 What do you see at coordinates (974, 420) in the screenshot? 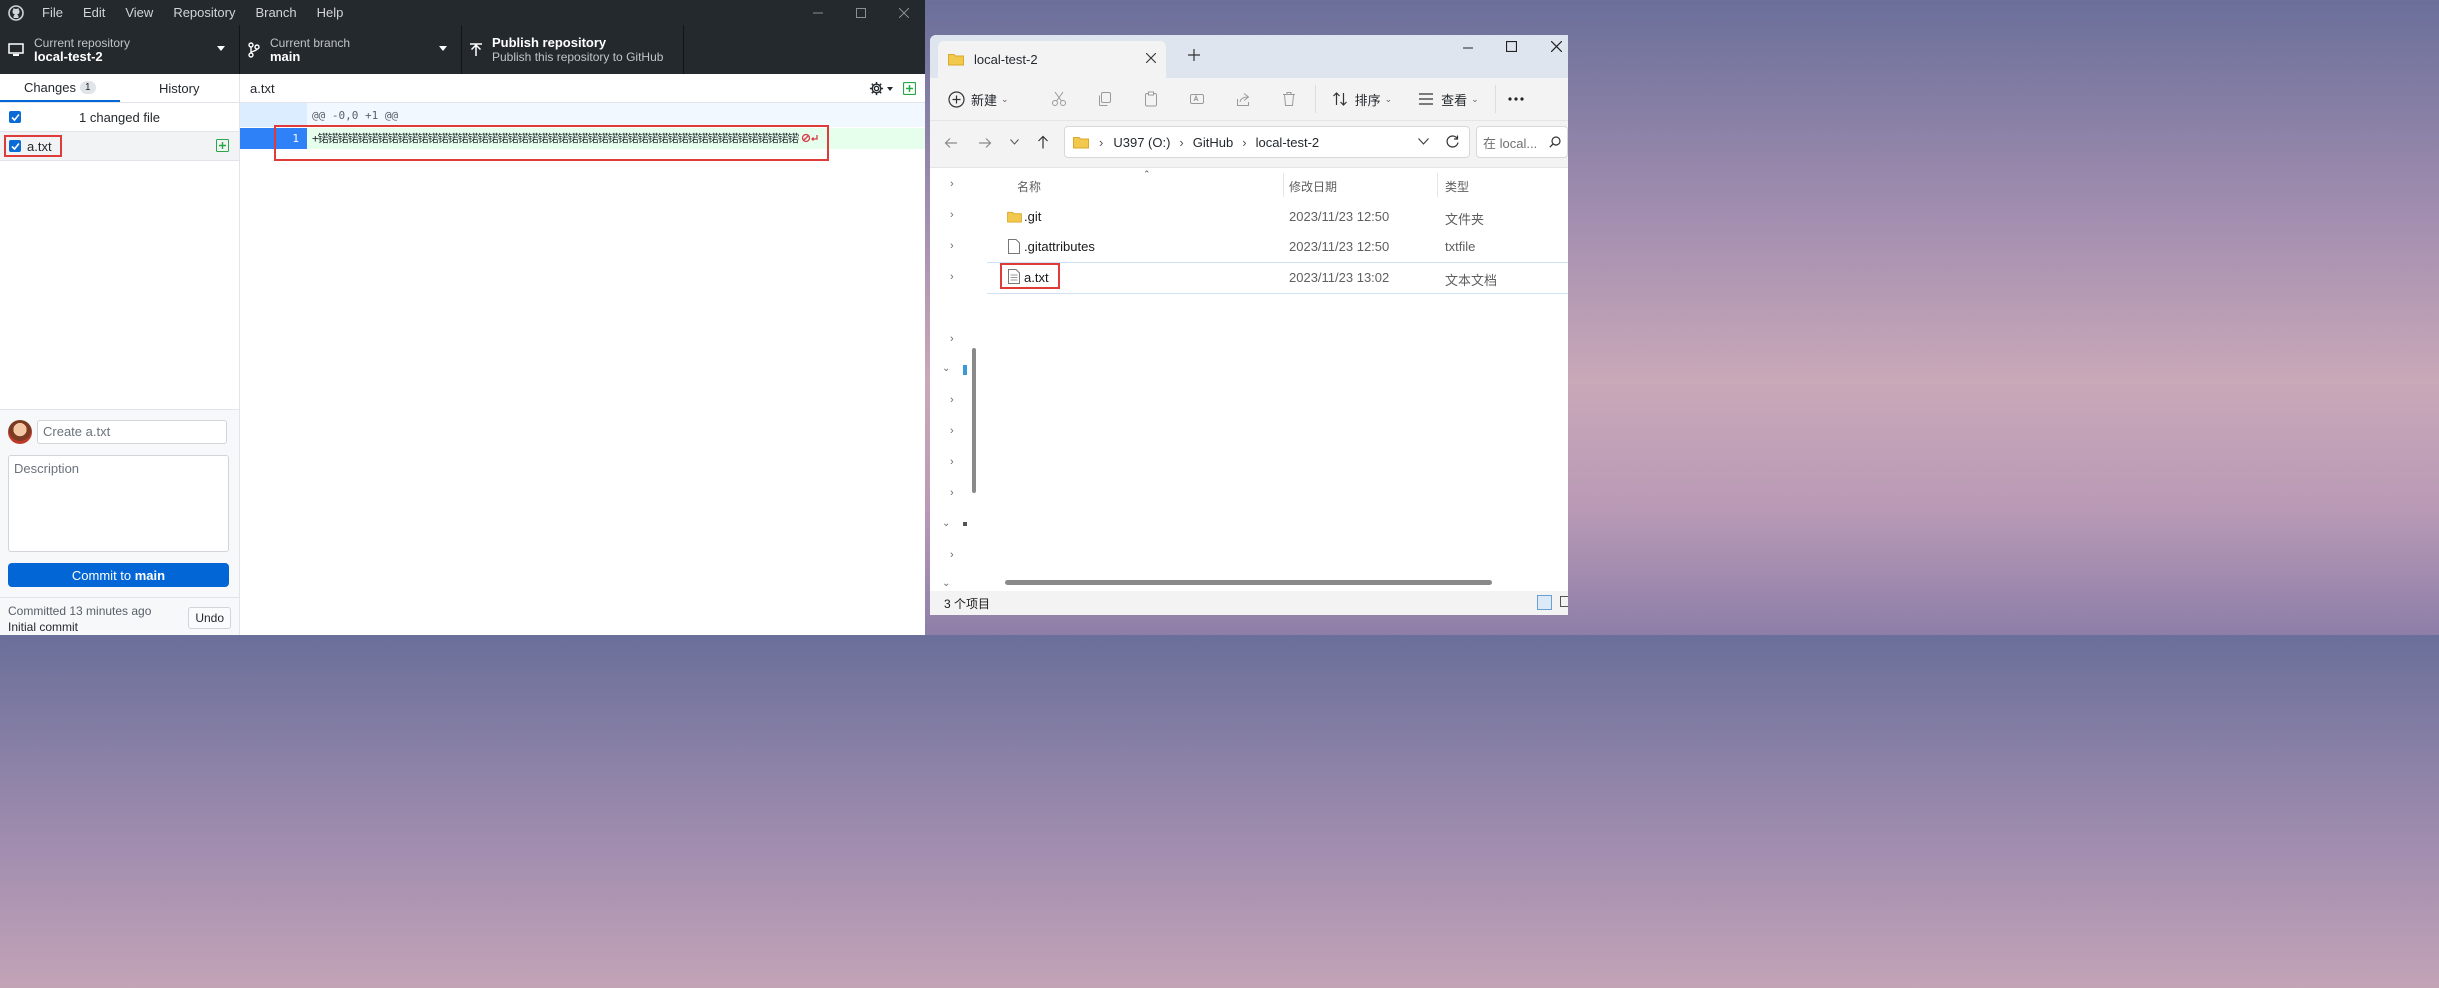
I see `navigation-scrollbar` at bounding box center [974, 420].